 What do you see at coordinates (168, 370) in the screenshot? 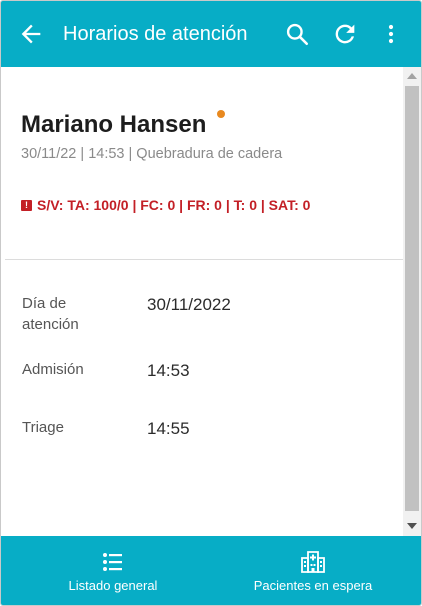
I see `row-value-admision: 14:53` at bounding box center [168, 370].